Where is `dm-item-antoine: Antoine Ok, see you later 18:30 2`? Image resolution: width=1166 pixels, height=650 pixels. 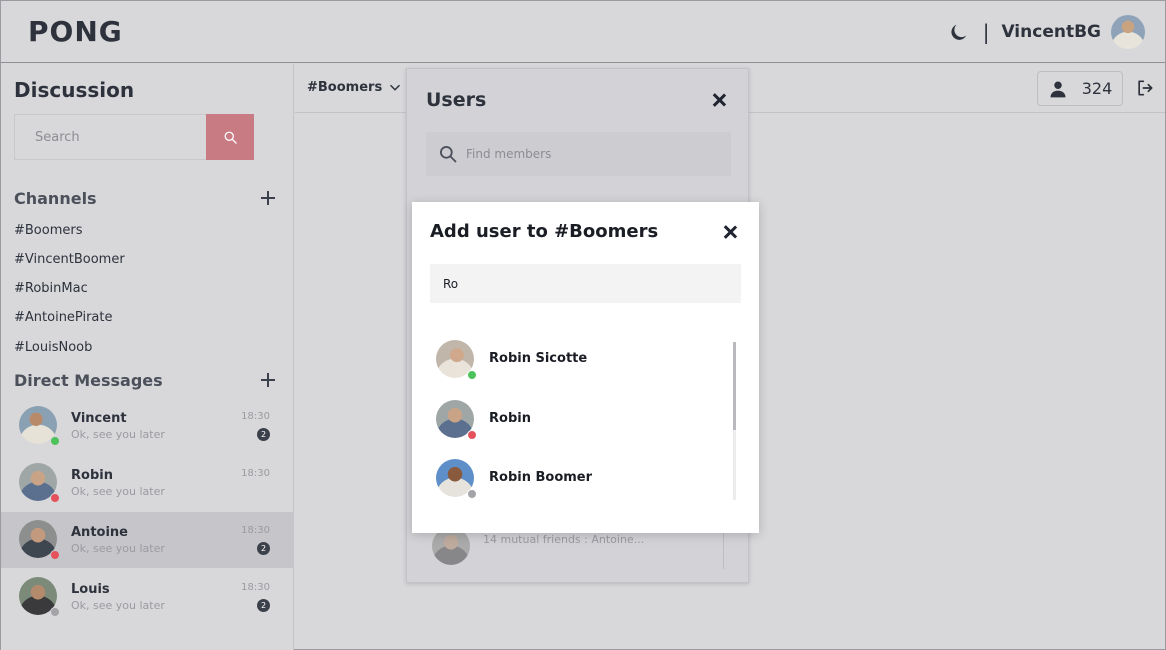
dm-item-antoine: Antoine Ok, see you later 18:30 2 is located at coordinates (147, 540).